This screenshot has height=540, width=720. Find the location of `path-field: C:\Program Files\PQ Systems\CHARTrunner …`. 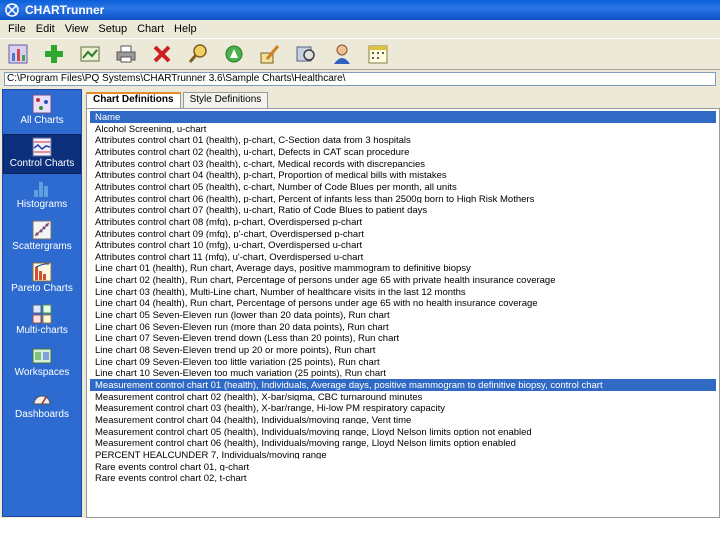

path-field: C:\Program Files\PQ Systems\CHARTrunner … is located at coordinates (360, 79).